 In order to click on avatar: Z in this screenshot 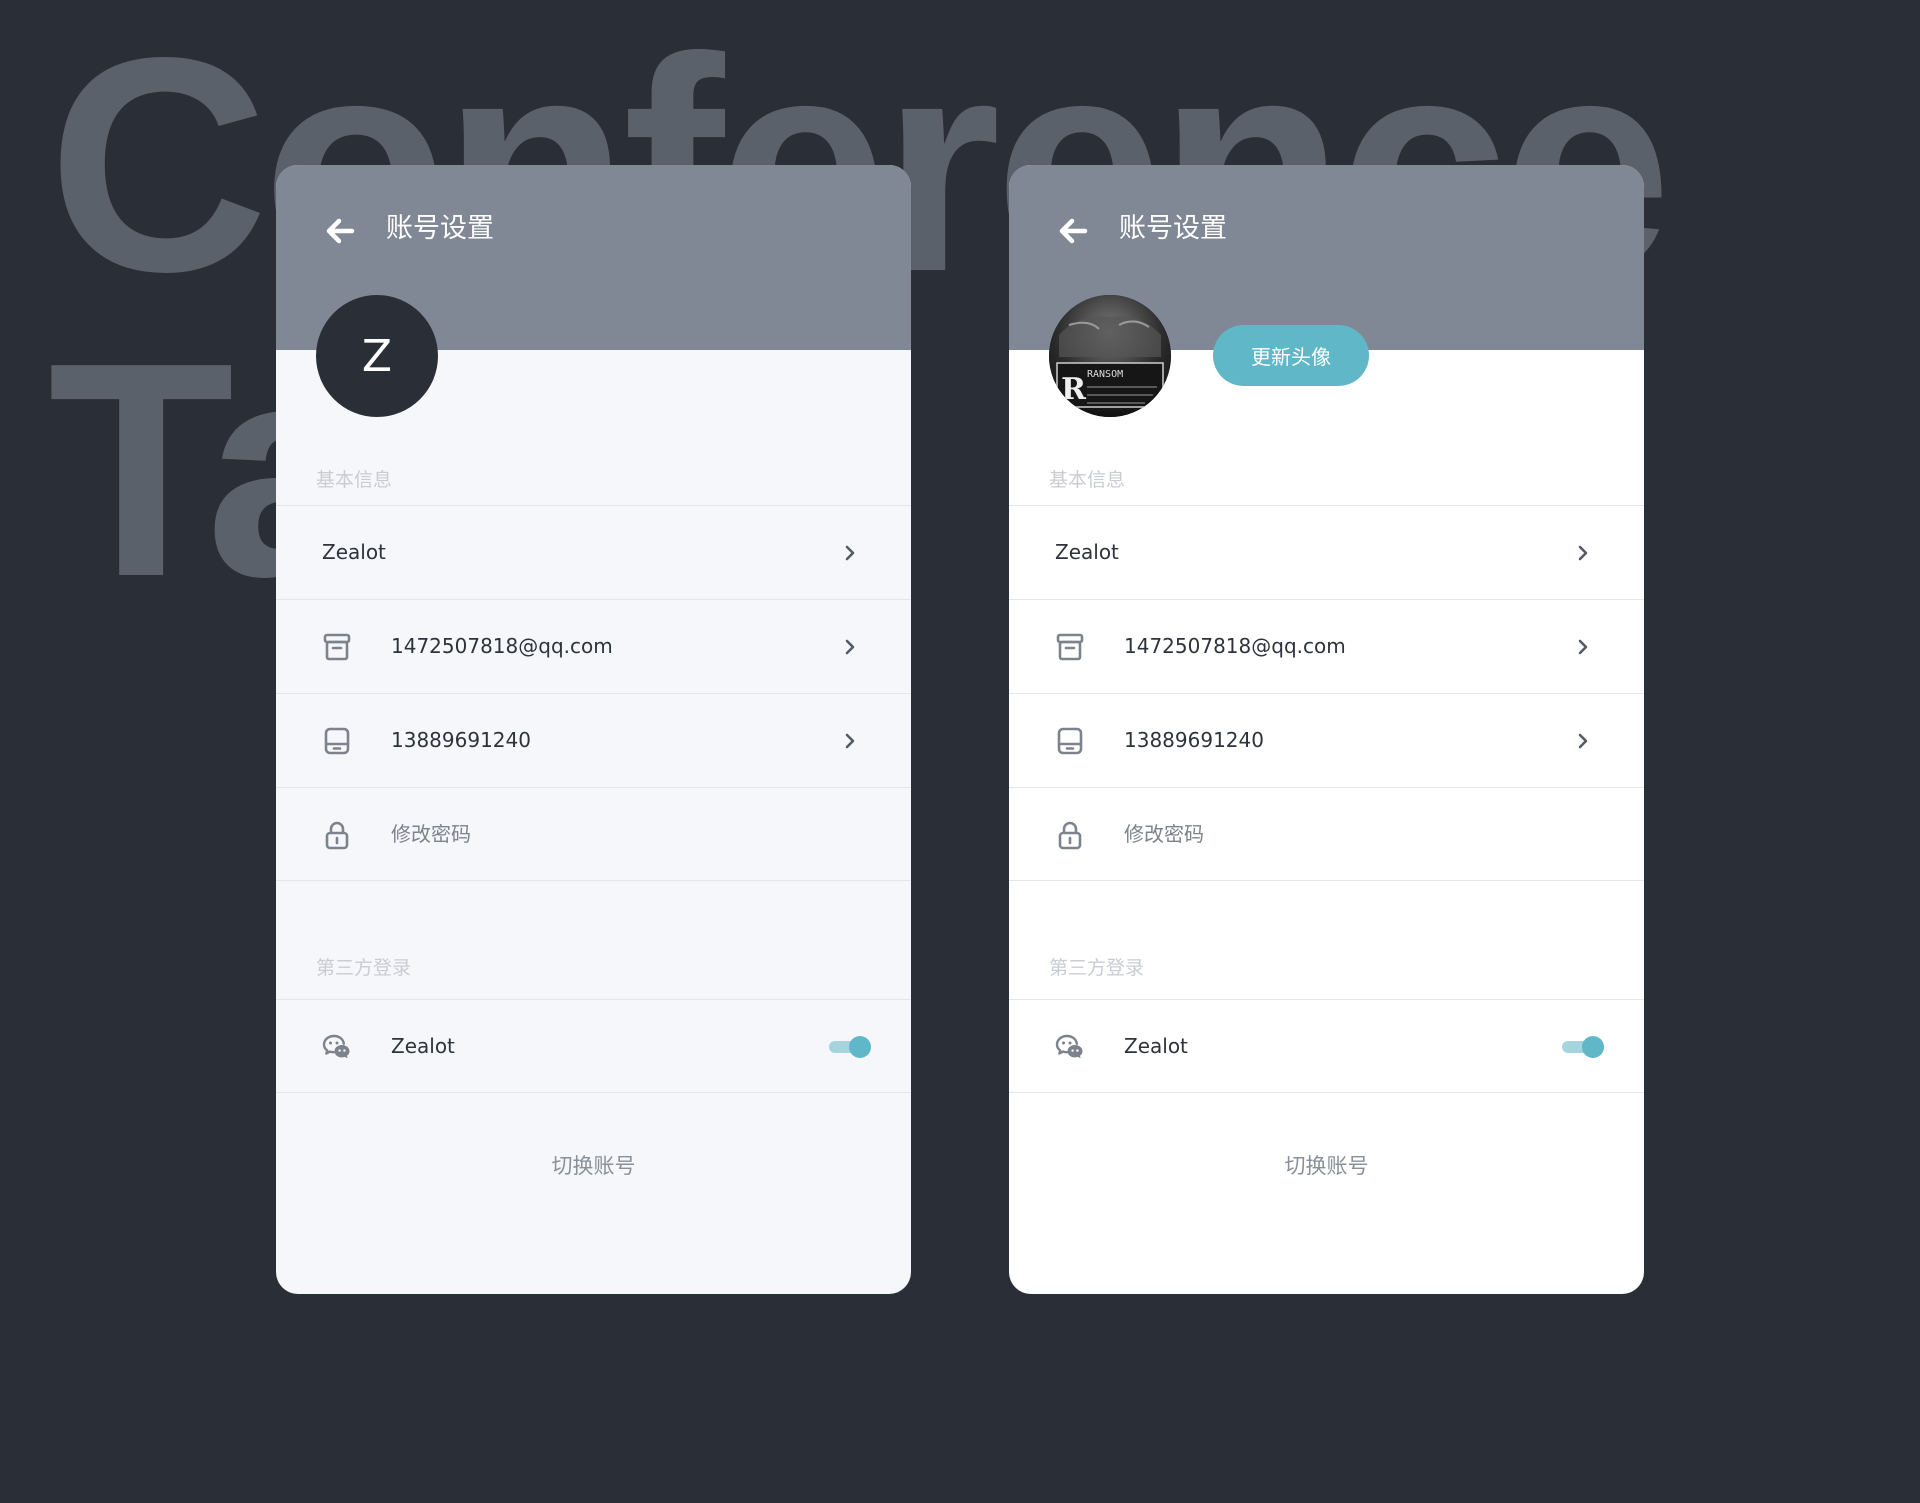, I will do `click(377, 356)`.